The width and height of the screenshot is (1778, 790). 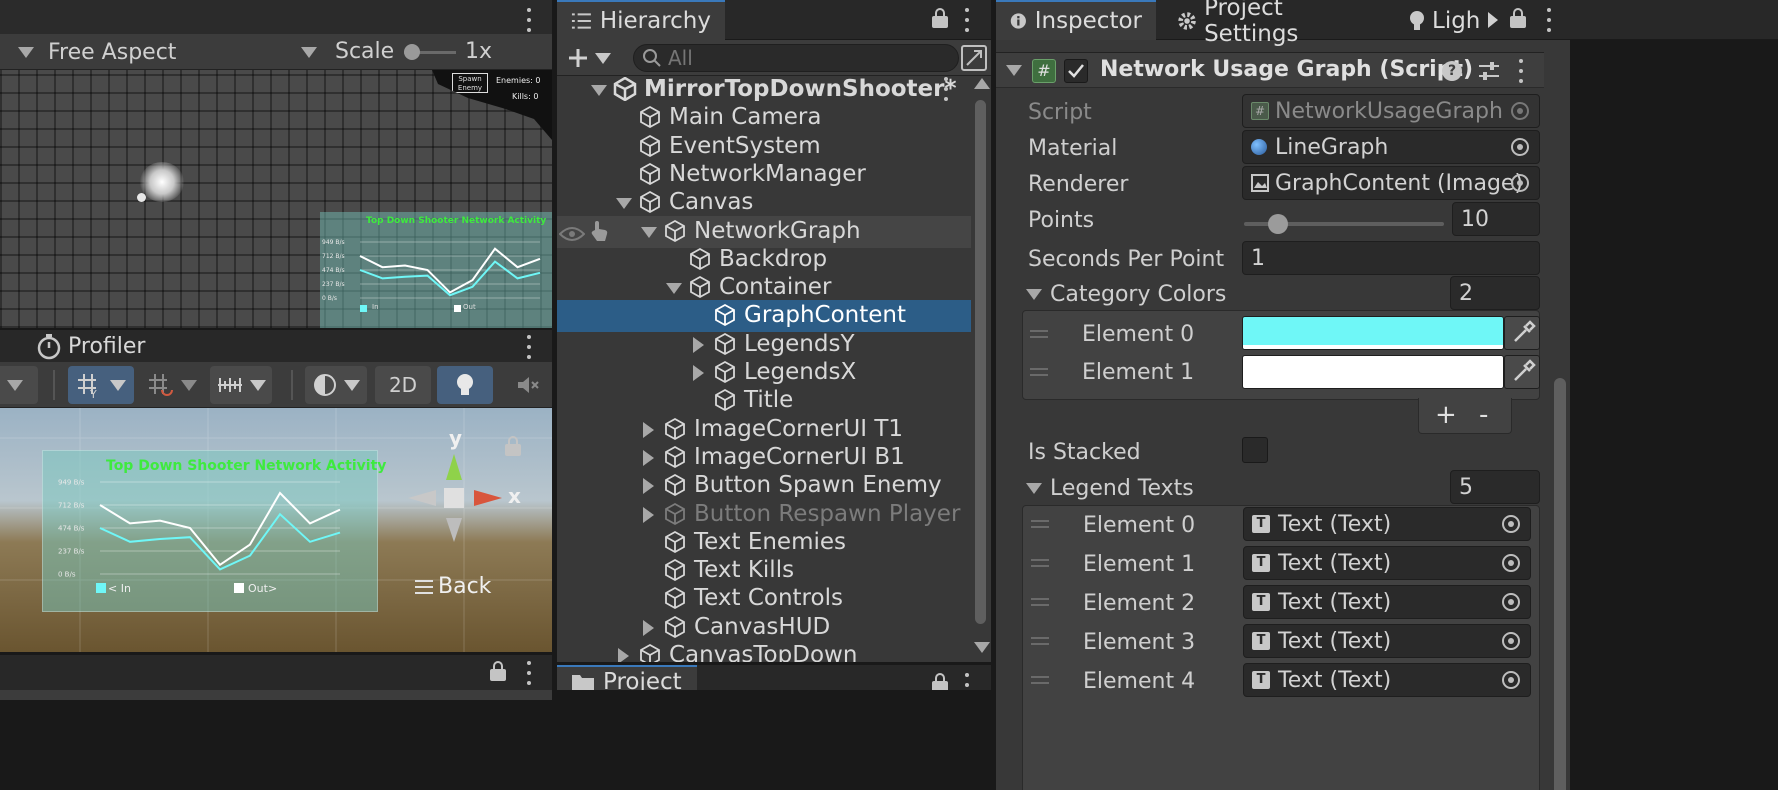 I want to click on scene-kebab-icon, so click(x=946, y=89).